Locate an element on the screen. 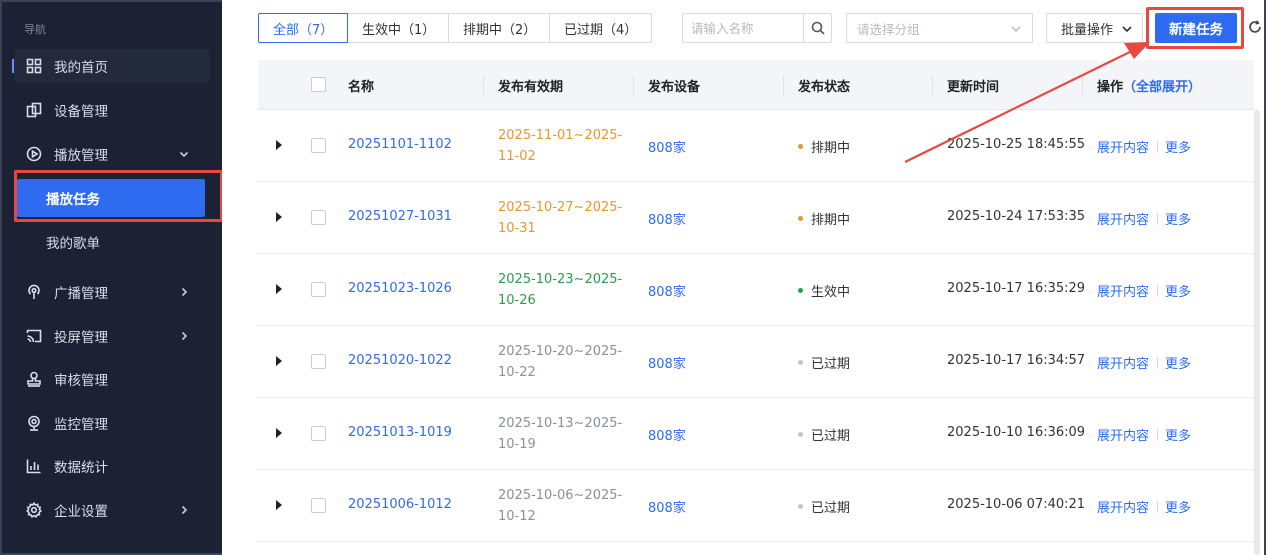 This screenshot has height=555, width=1268. batch-operations-button: 批量操作 is located at coordinates (1094, 28).